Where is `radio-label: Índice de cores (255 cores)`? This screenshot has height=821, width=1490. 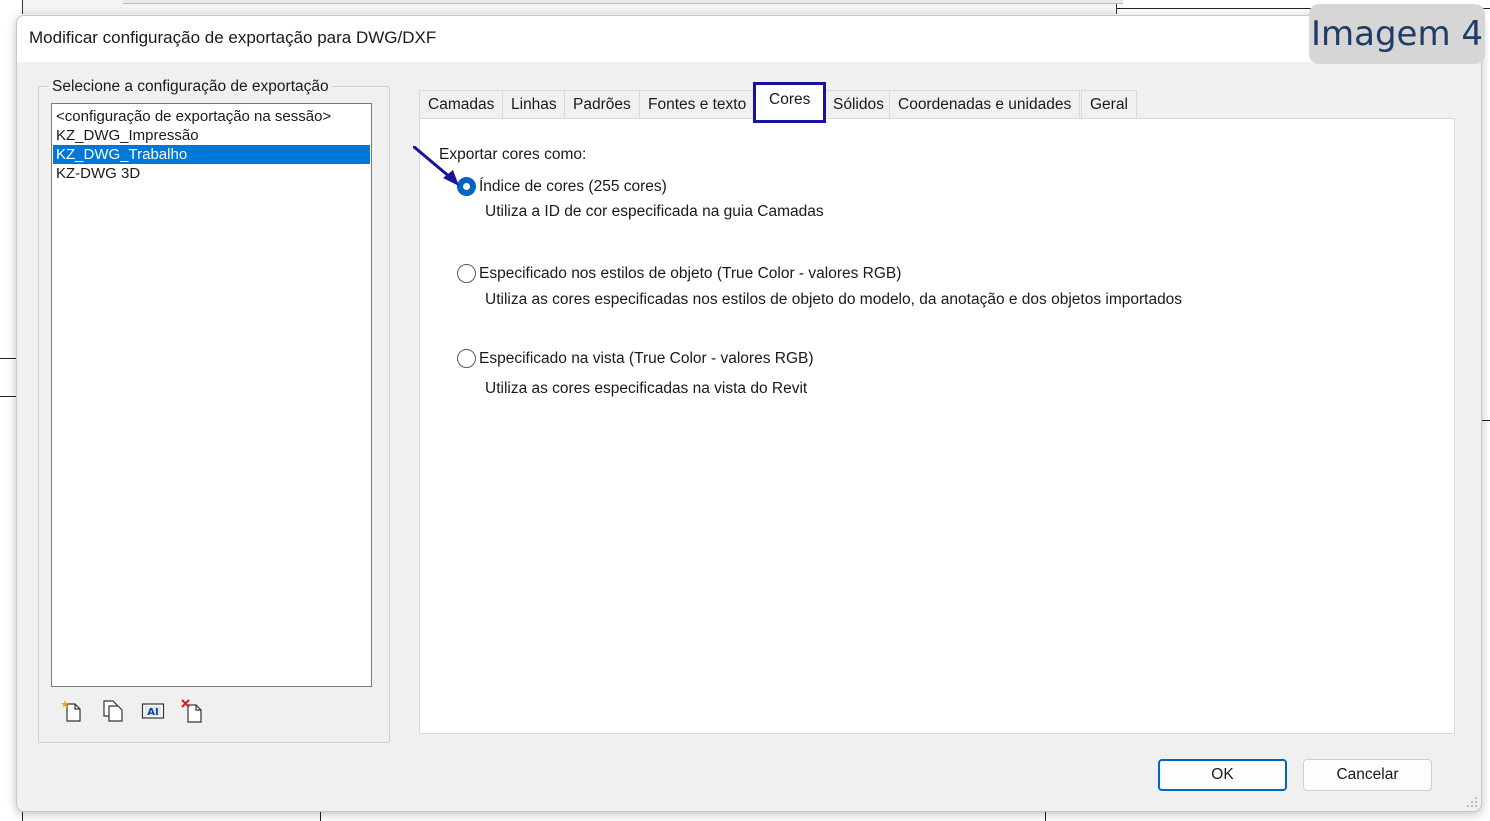 radio-label: Índice de cores (255 cores) is located at coordinates (573, 187).